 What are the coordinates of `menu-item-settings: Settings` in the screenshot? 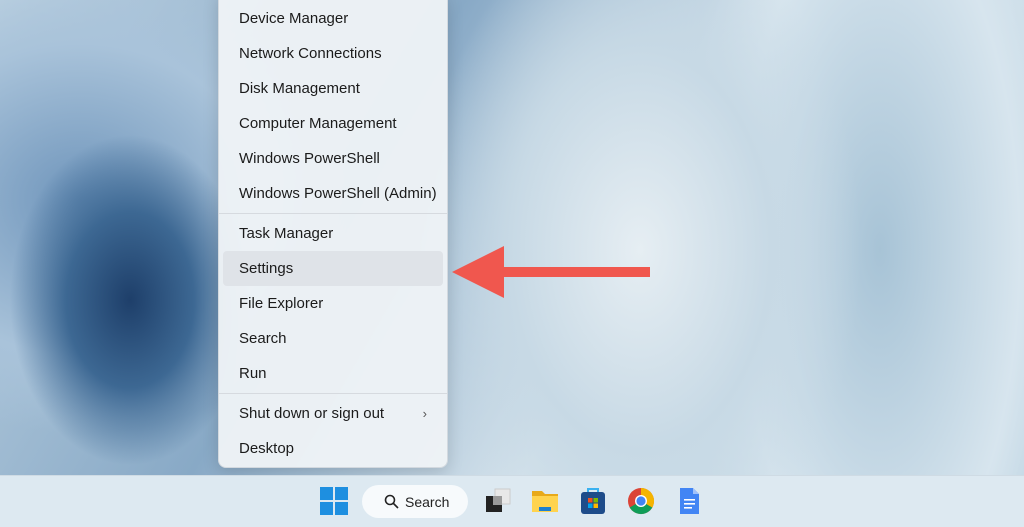 It's located at (333, 268).